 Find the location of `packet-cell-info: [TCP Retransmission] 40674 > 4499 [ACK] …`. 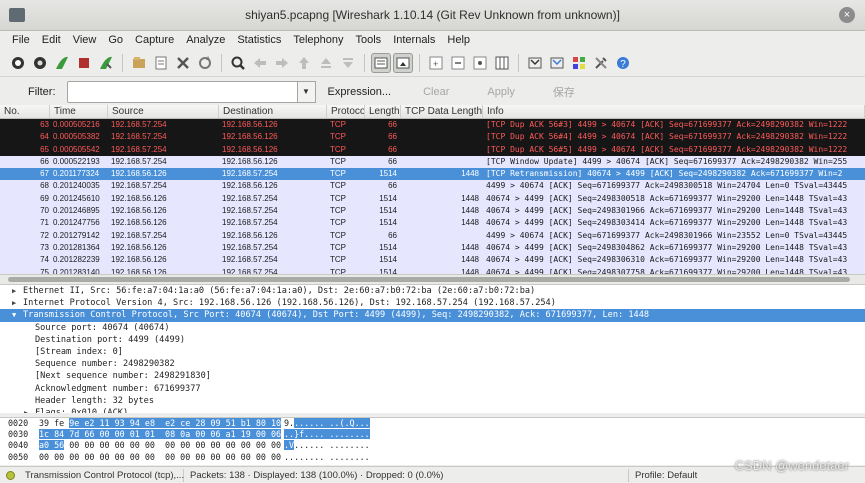

packet-cell-info: [TCP Retransmission] 40674 > 4499 [ACK] … is located at coordinates (664, 174).